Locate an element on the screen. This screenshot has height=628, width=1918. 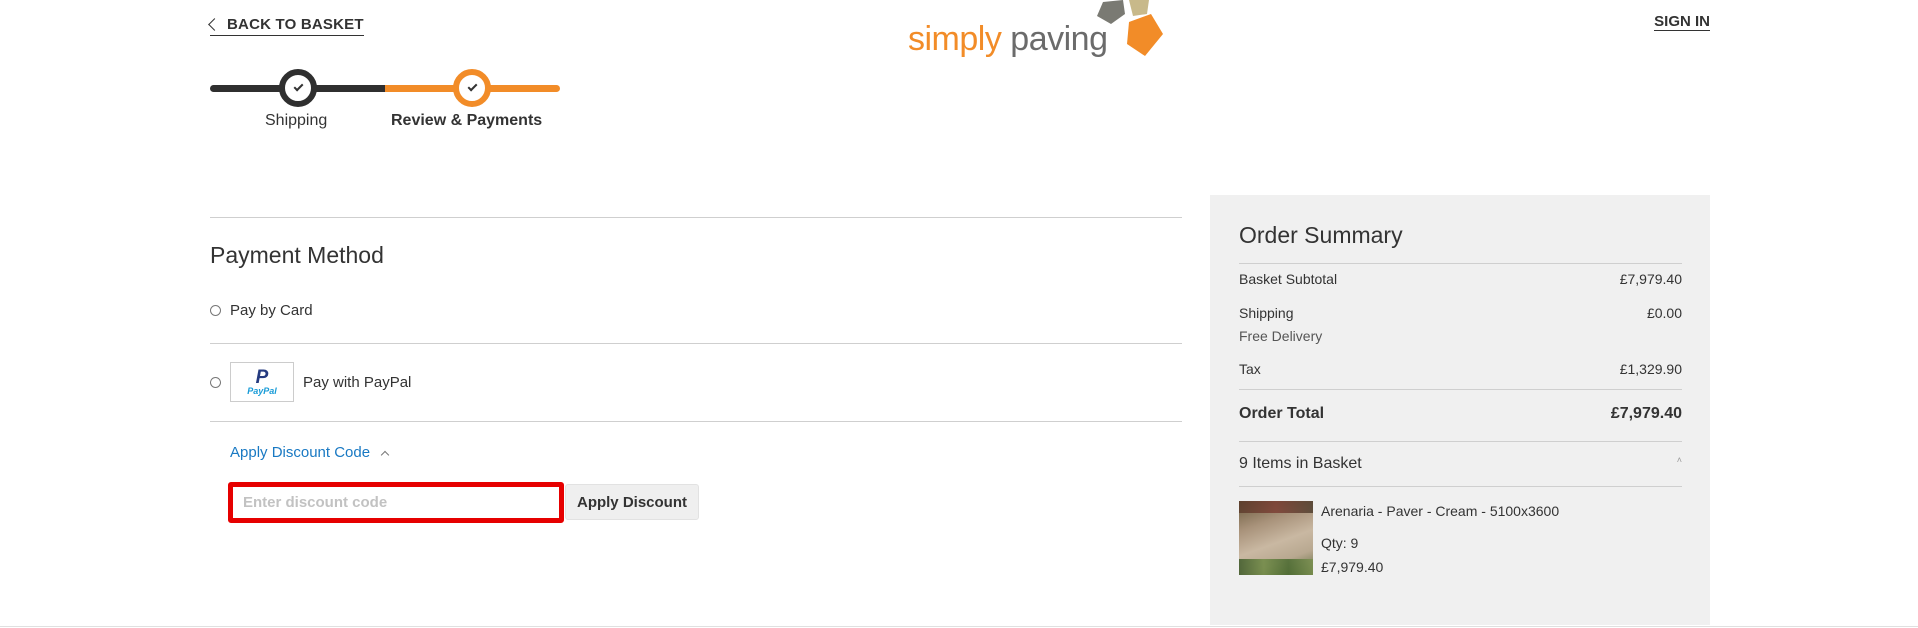
product-quantity: Qty: 9 is located at coordinates (1340, 543).